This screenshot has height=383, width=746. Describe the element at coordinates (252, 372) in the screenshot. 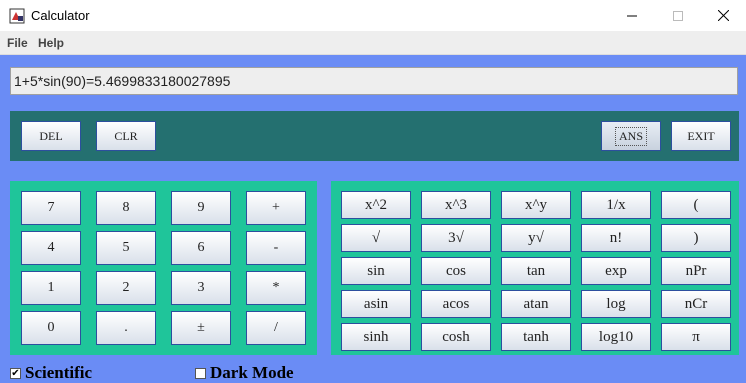

I see `dark-mode-label: Dark Mode` at that location.